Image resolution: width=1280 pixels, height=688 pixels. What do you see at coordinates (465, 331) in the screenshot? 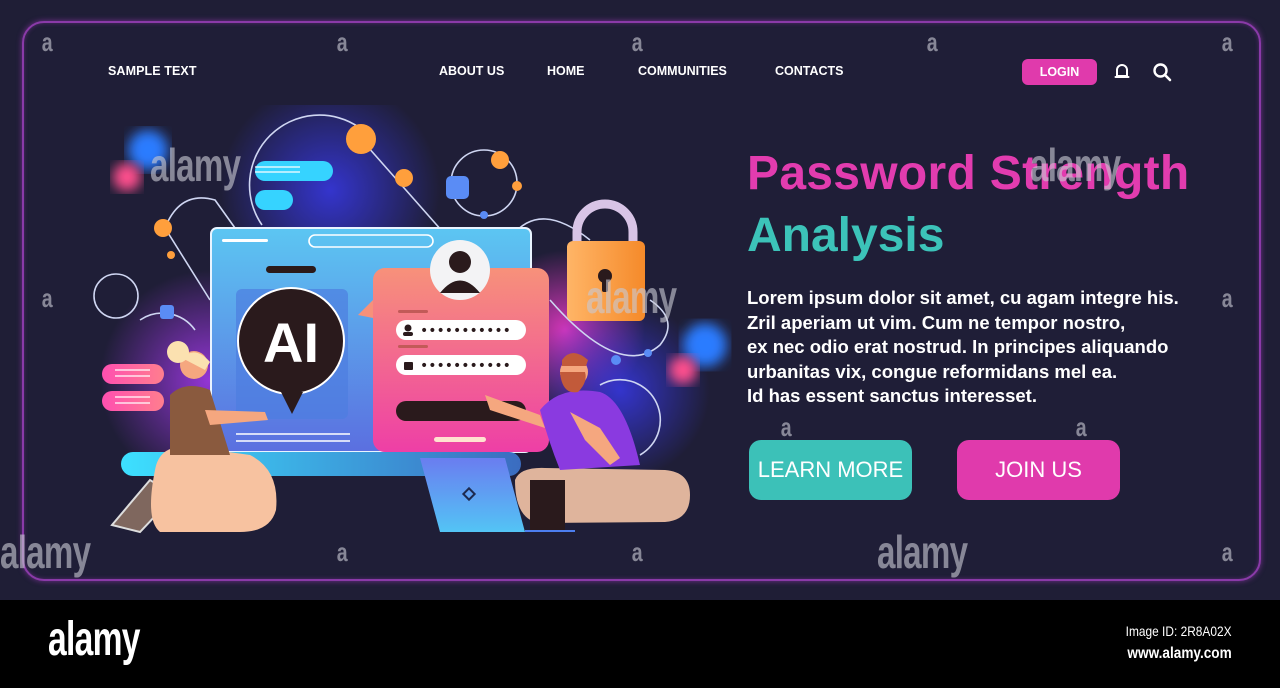
I see `username-mask: •••••••••••` at bounding box center [465, 331].